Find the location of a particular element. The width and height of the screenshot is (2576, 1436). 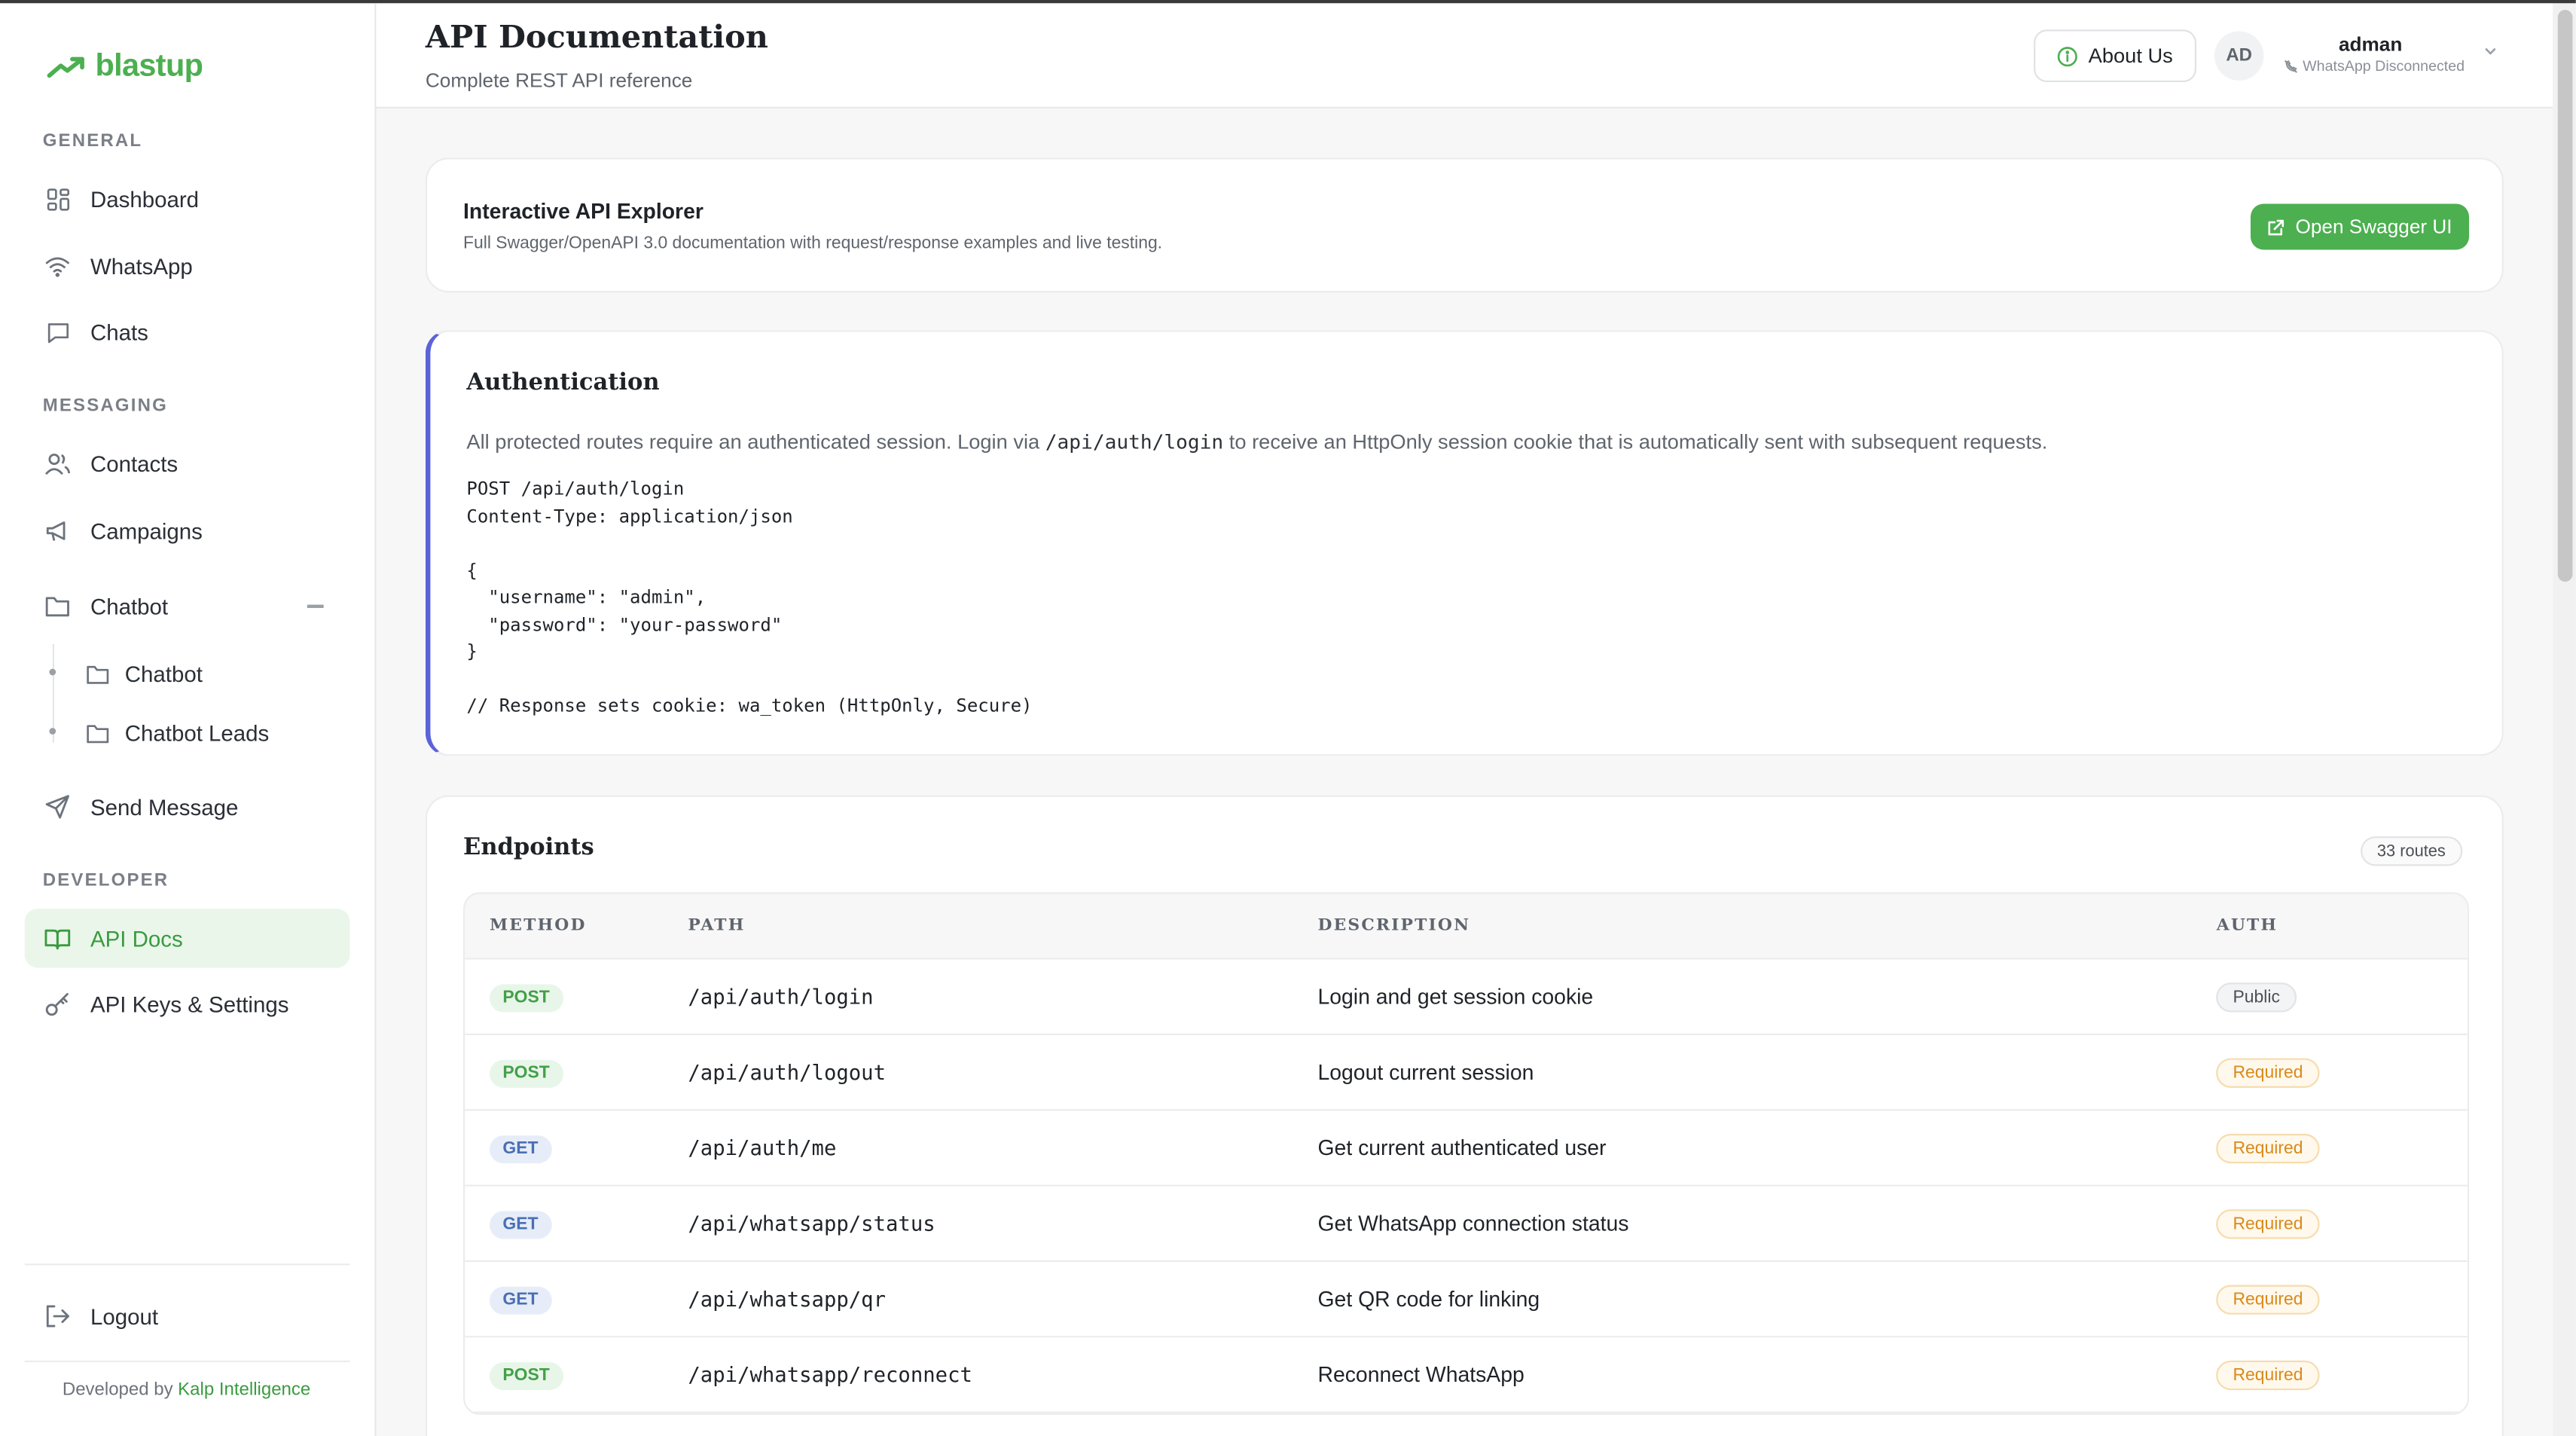

endpoint-path: /api/whatsapp/status is located at coordinates (812, 1223).